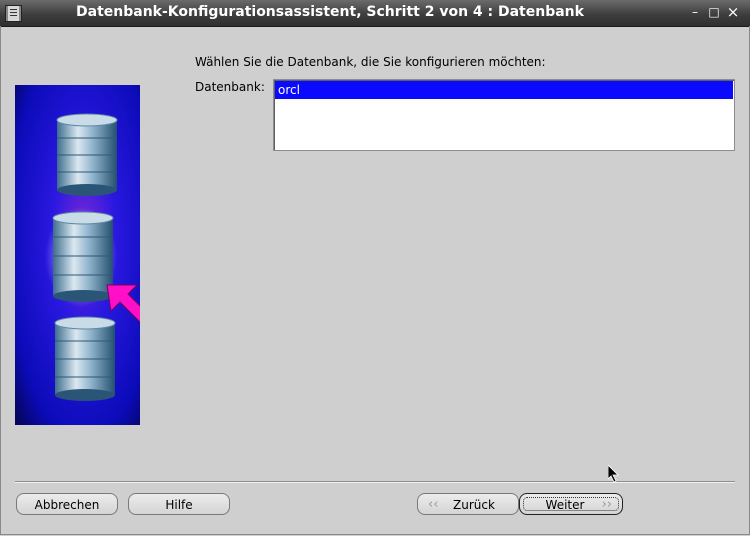  Describe the element at coordinates (67, 504) in the screenshot. I see `cancel-button: Abbrechen` at that location.